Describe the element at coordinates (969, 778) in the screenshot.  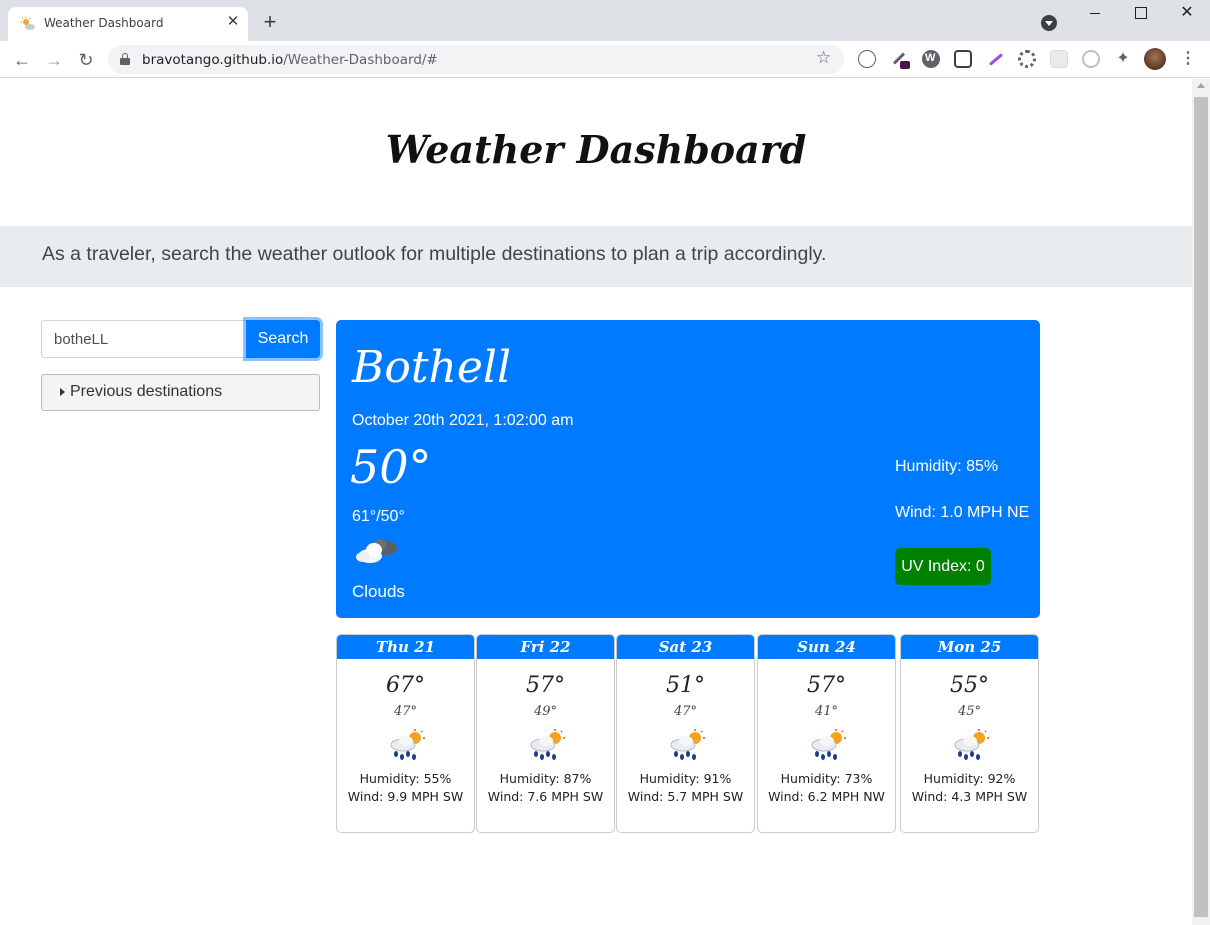
I see `forecast-humidity: Humidity: 92%` at that location.